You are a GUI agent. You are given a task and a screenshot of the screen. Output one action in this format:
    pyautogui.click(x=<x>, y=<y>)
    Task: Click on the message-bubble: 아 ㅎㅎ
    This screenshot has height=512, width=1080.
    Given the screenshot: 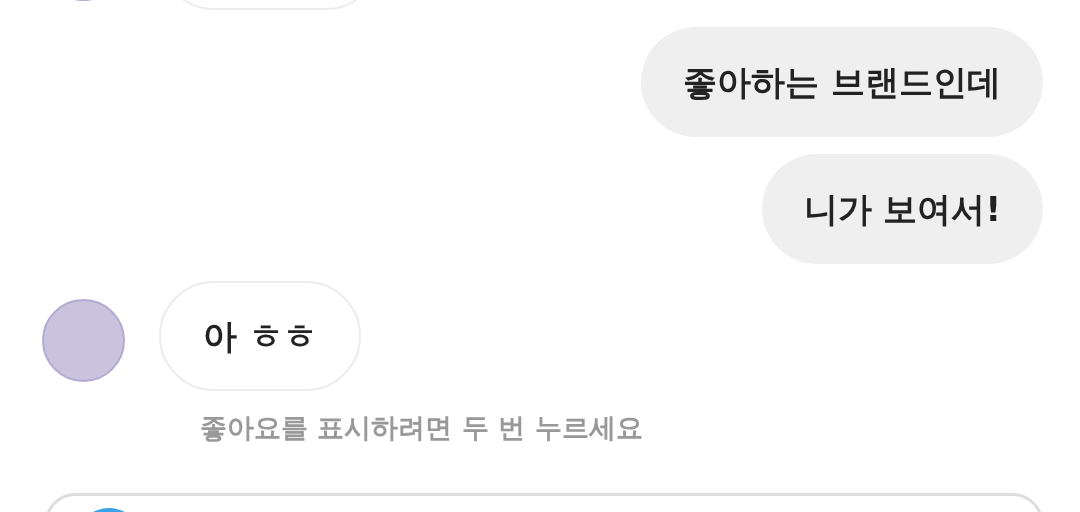 What is the action you would take?
    pyautogui.click(x=260, y=336)
    